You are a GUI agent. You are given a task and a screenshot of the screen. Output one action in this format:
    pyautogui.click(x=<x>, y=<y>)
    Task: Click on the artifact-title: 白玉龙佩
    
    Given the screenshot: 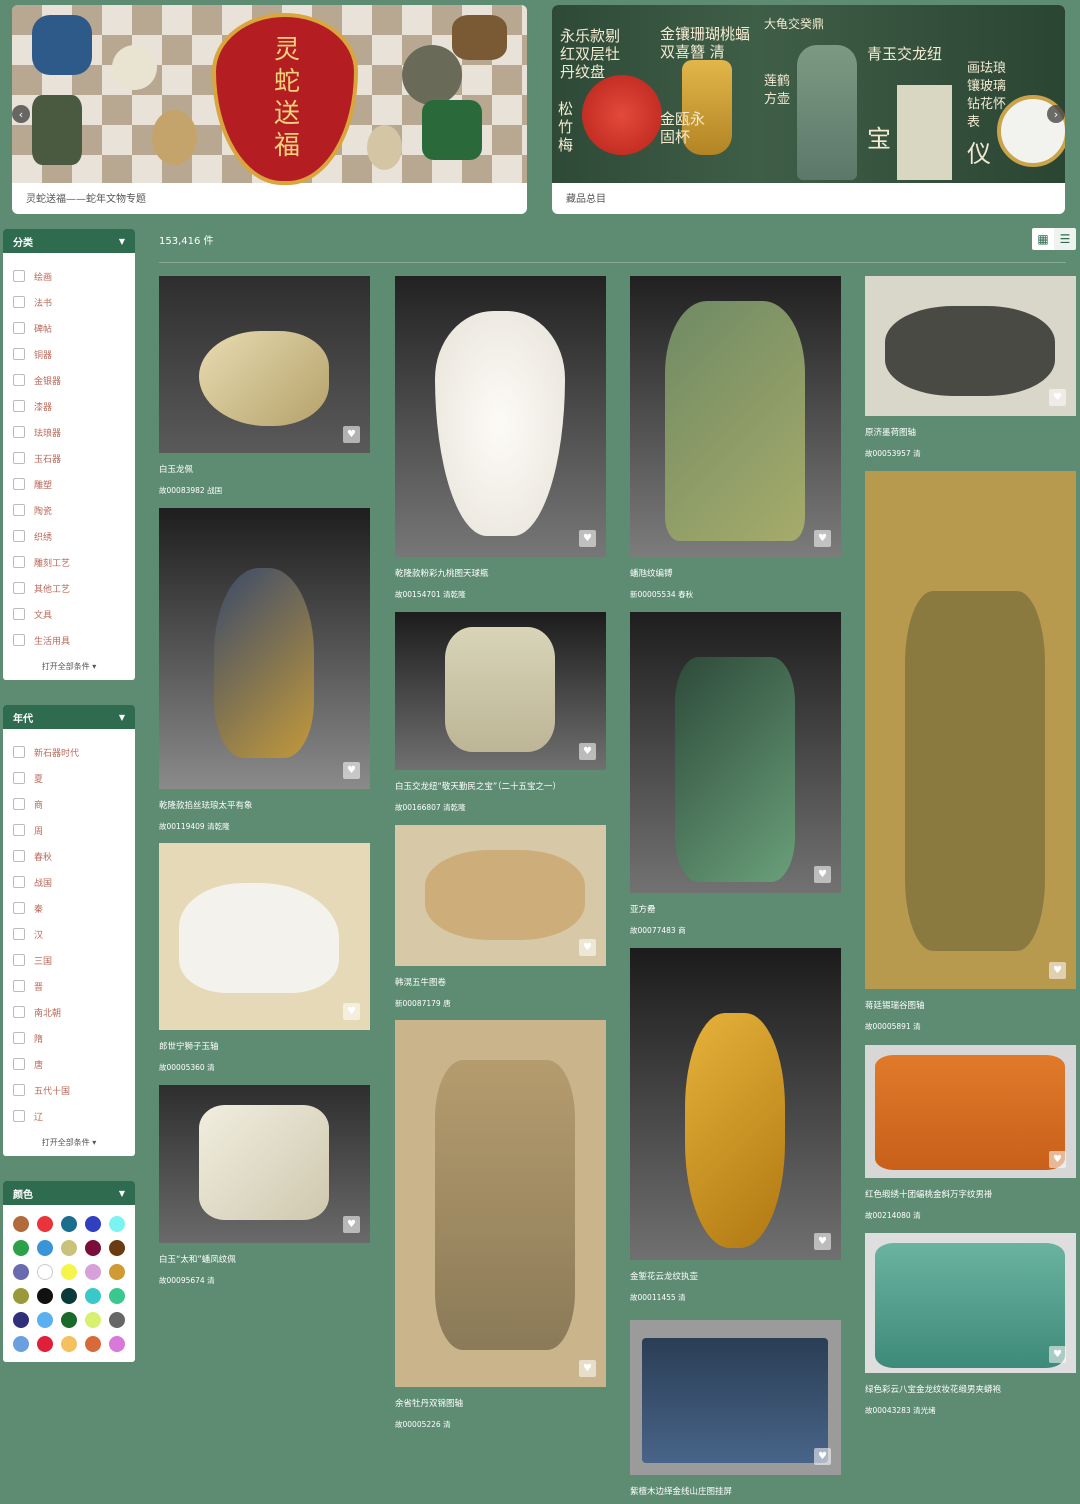 What is the action you would take?
    pyautogui.click(x=264, y=469)
    